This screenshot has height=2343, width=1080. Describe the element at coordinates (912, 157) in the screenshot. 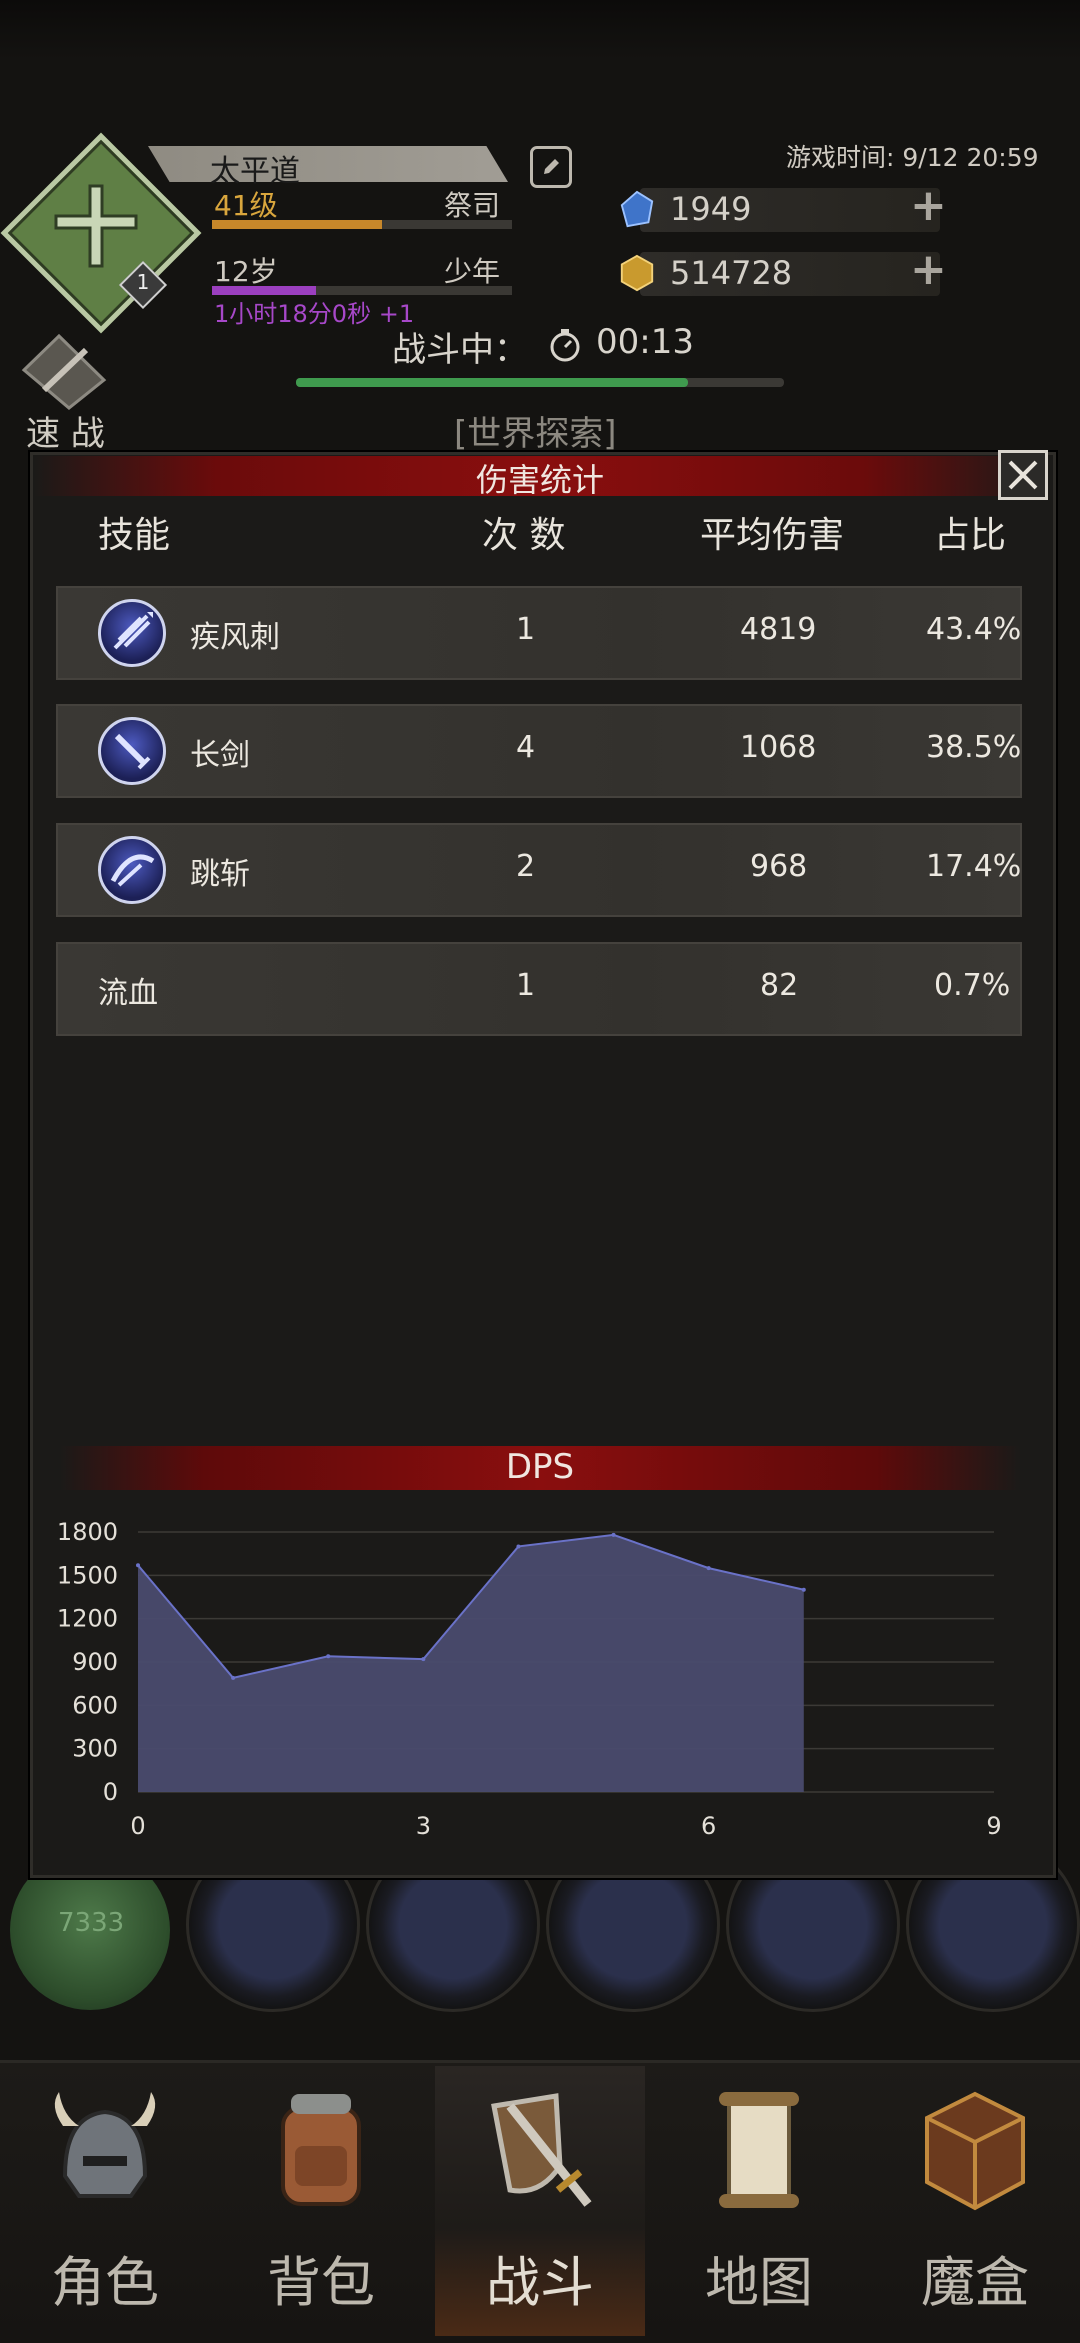

I see `game-time: 游戏时间: 9/12 20:59` at that location.